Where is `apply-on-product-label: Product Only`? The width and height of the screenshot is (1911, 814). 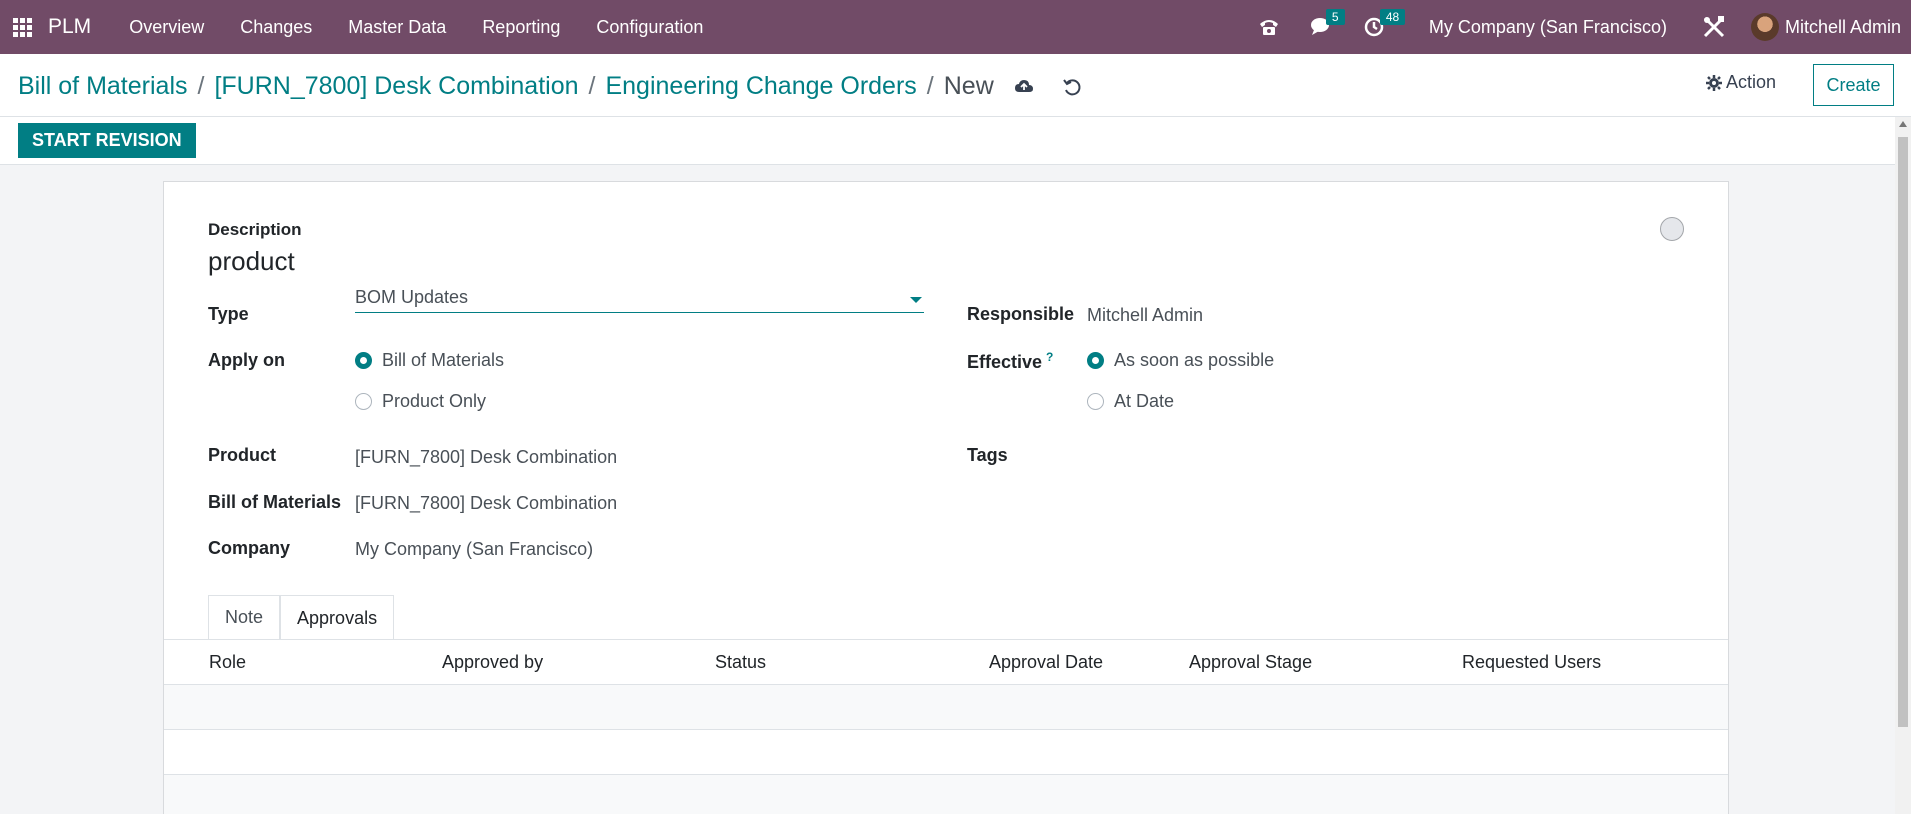 apply-on-product-label: Product Only is located at coordinates (434, 401).